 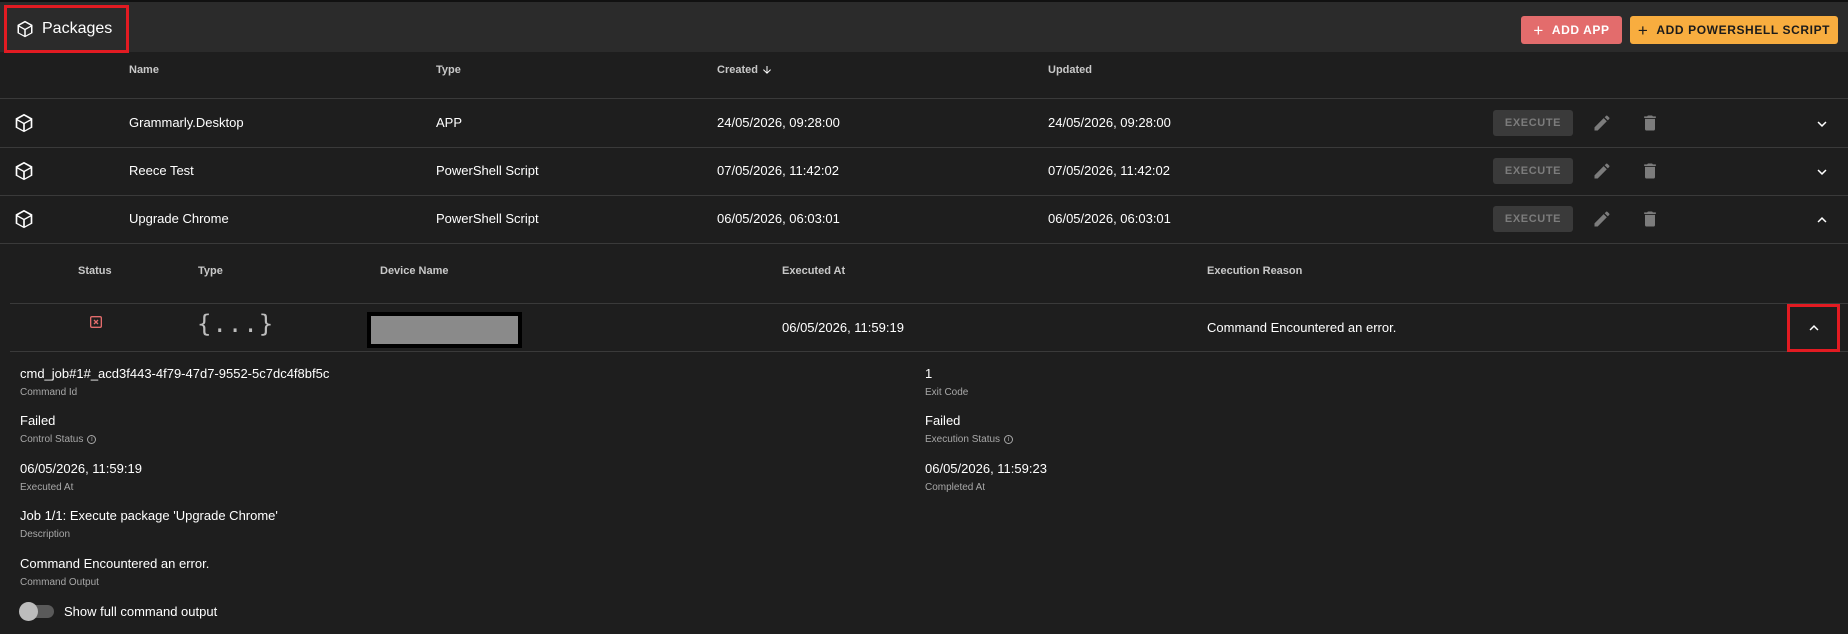 I want to click on exit-code-label: Exit Code, so click(x=947, y=392).